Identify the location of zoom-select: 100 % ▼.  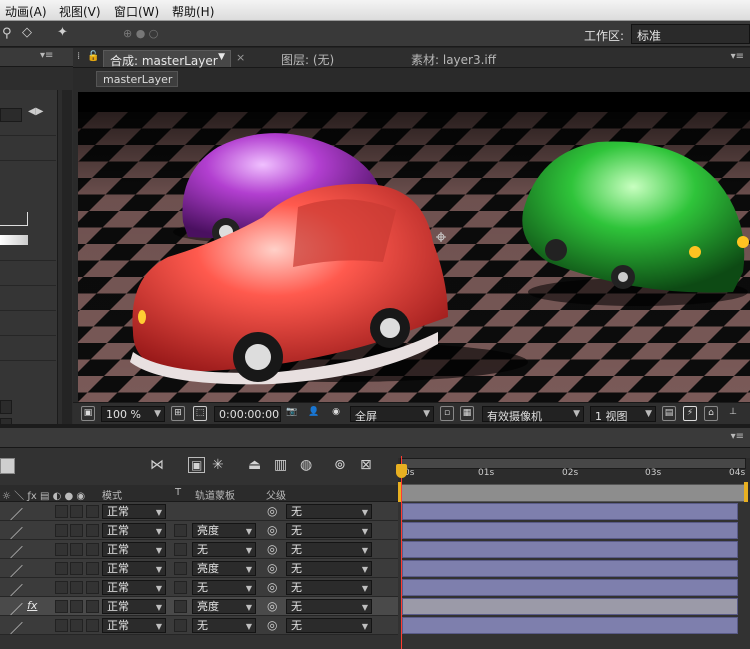
(133, 414).